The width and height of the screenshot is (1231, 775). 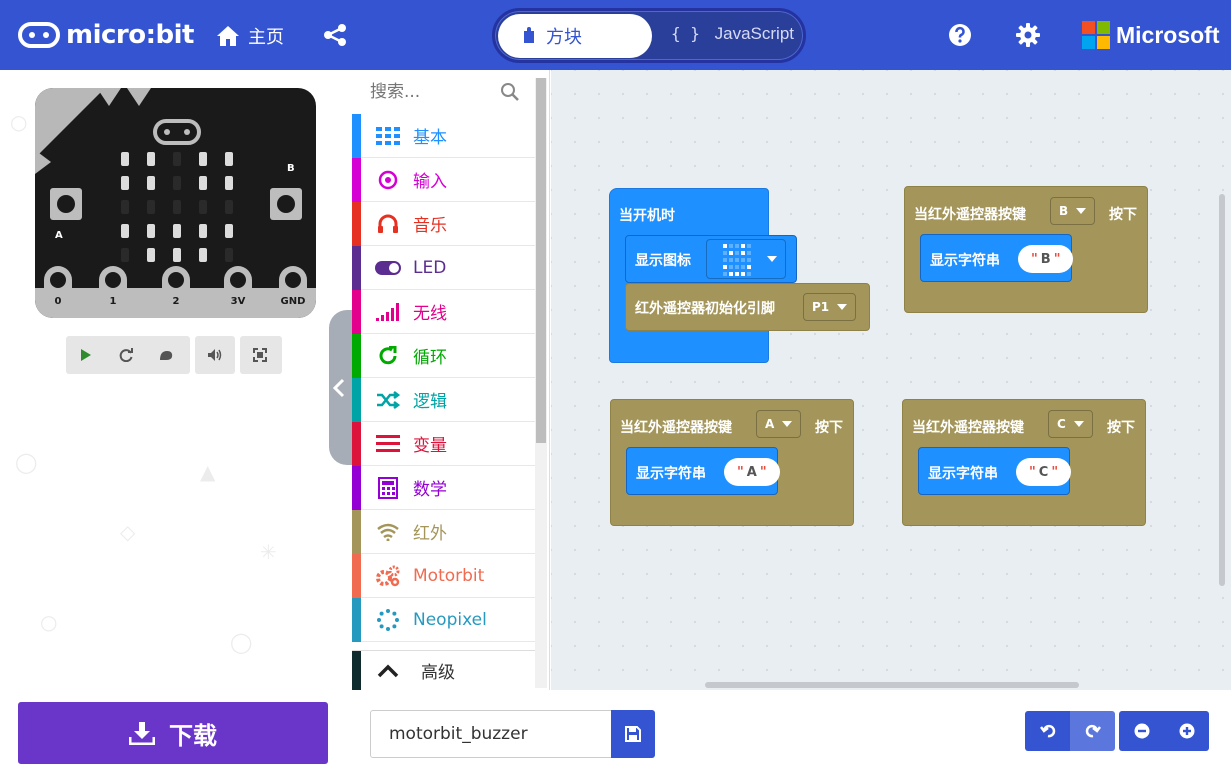 I want to click on category-ir: 红外, so click(x=443, y=531).